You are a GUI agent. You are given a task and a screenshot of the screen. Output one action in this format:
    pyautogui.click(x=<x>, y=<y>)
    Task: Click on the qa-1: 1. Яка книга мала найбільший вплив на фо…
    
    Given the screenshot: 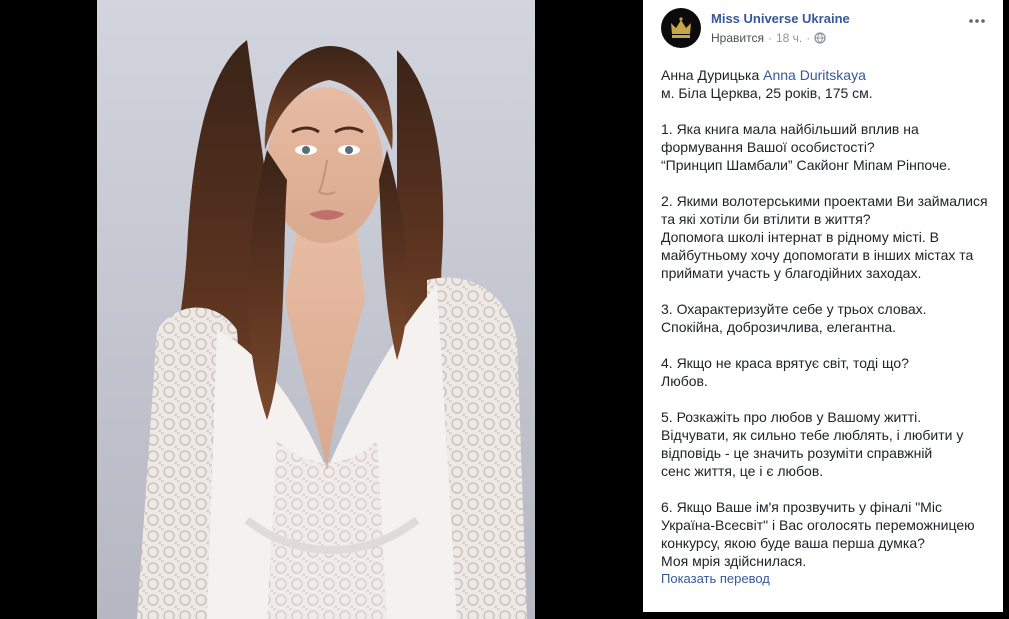 What is the action you would take?
    pyautogui.click(x=827, y=147)
    